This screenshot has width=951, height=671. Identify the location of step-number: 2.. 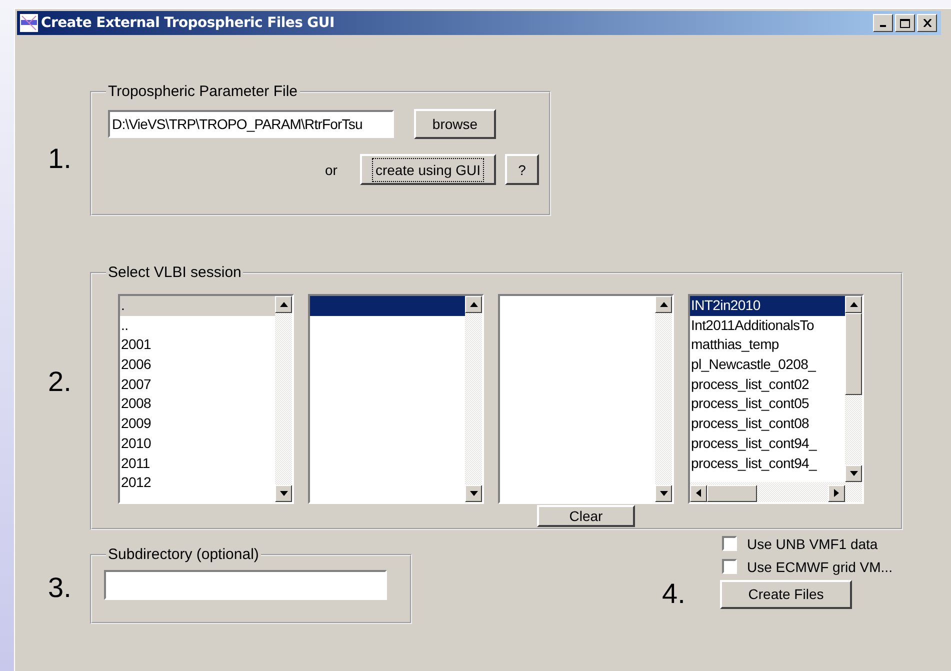
(59, 382).